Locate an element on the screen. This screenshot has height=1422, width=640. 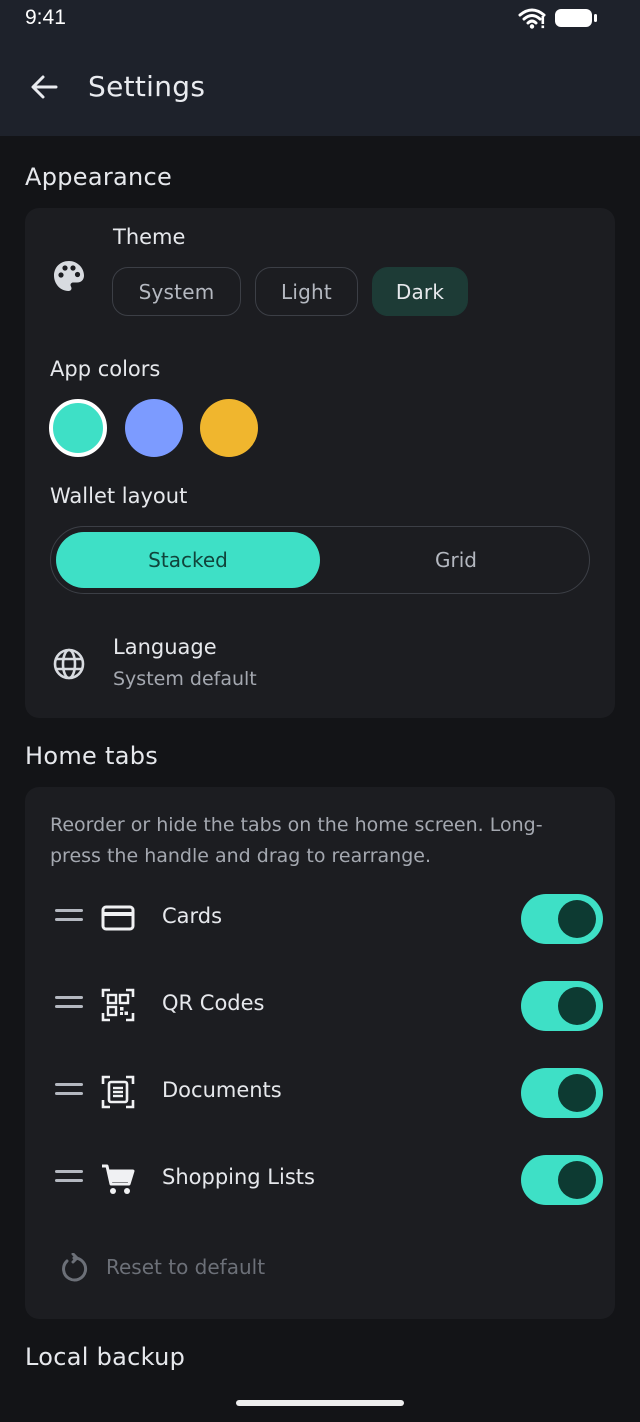
battery-icon is located at coordinates (576, 18).